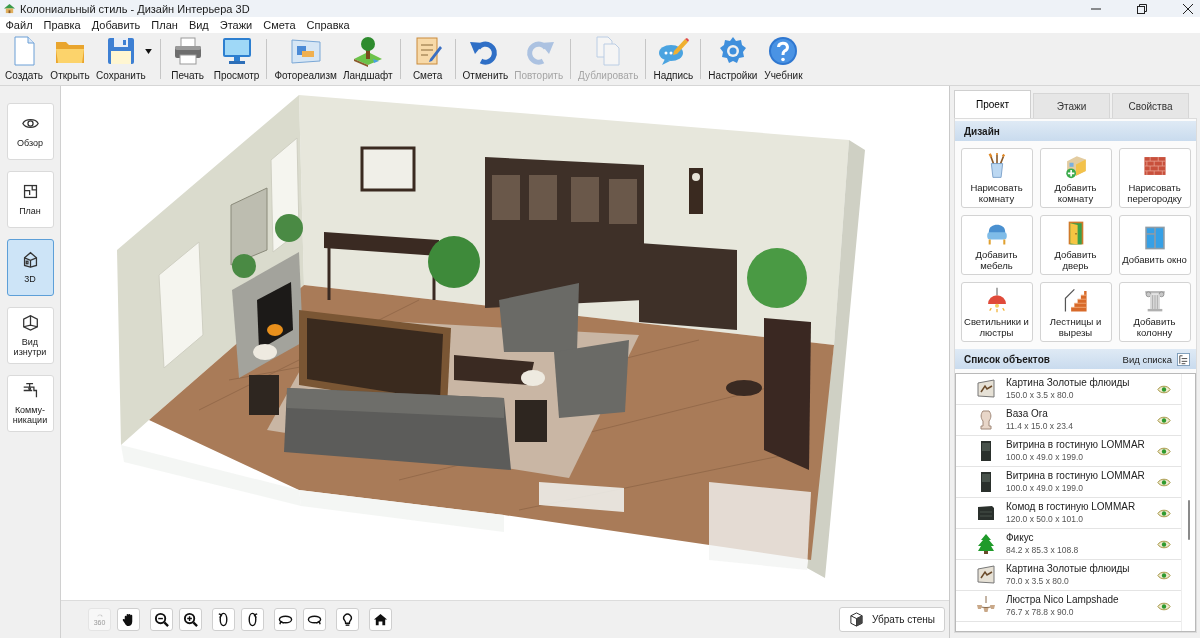  I want to click on zoom-in-button, so click(190, 619).